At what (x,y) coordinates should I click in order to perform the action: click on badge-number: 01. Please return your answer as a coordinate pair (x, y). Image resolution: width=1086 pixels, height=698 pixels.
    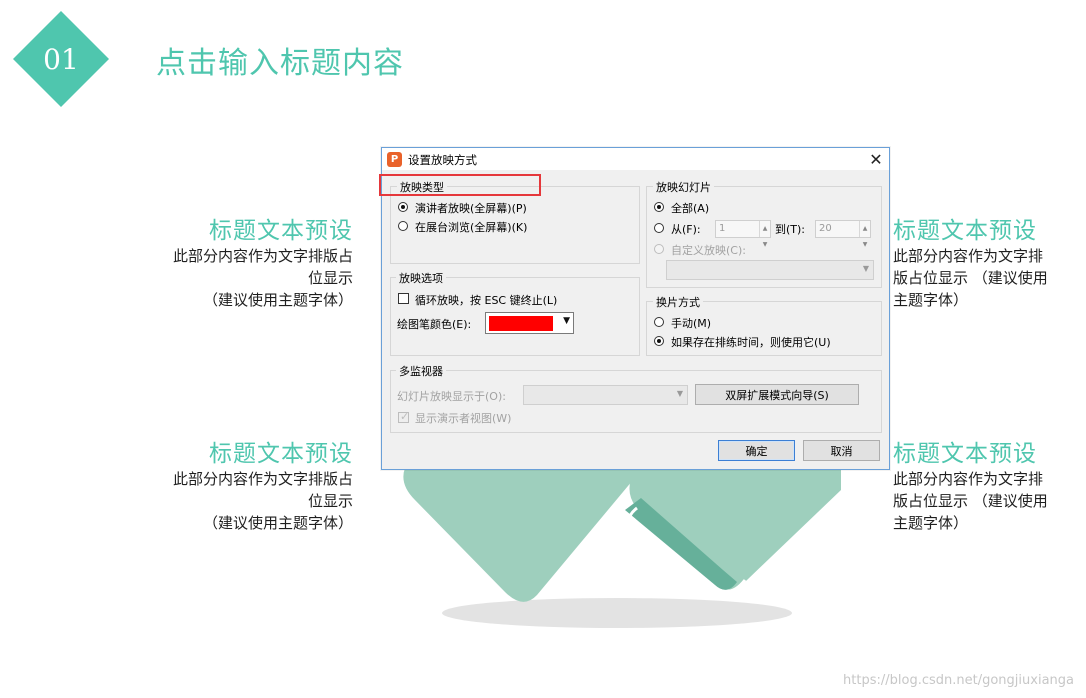
    Looking at the image, I should click on (61, 59).